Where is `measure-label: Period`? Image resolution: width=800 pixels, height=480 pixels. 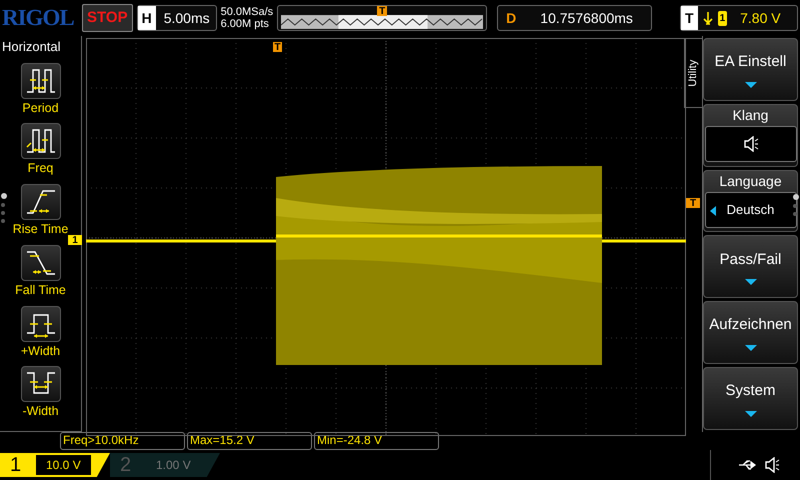
measure-label: Period is located at coordinates (40, 108).